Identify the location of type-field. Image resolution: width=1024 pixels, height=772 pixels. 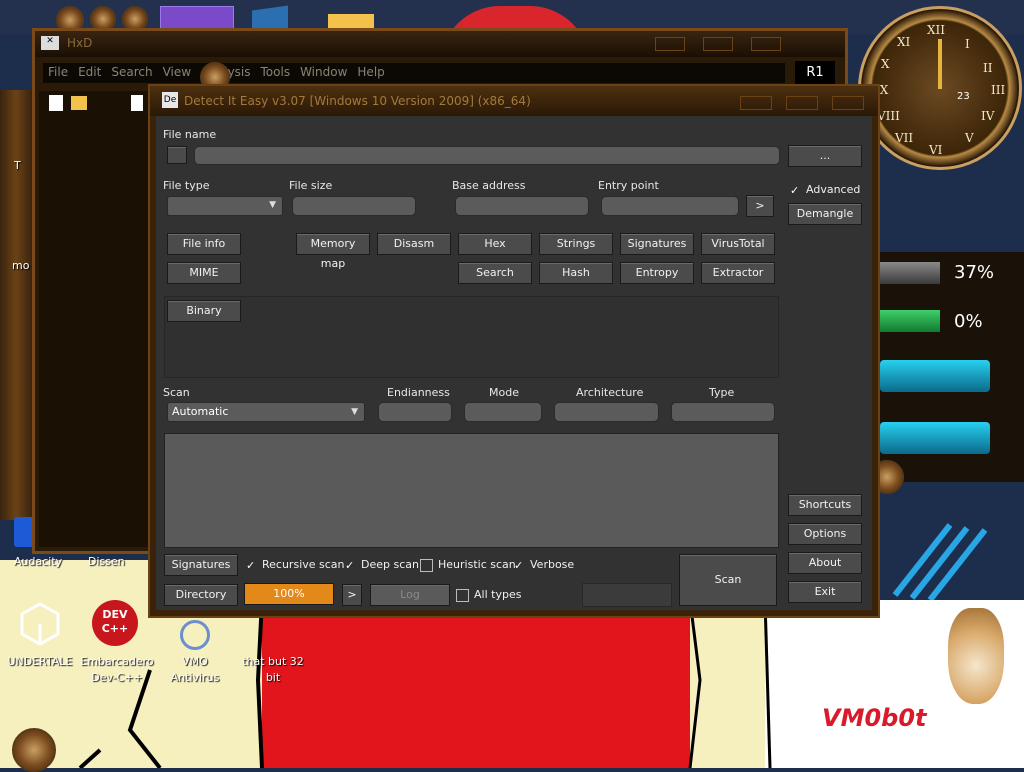
(723, 412).